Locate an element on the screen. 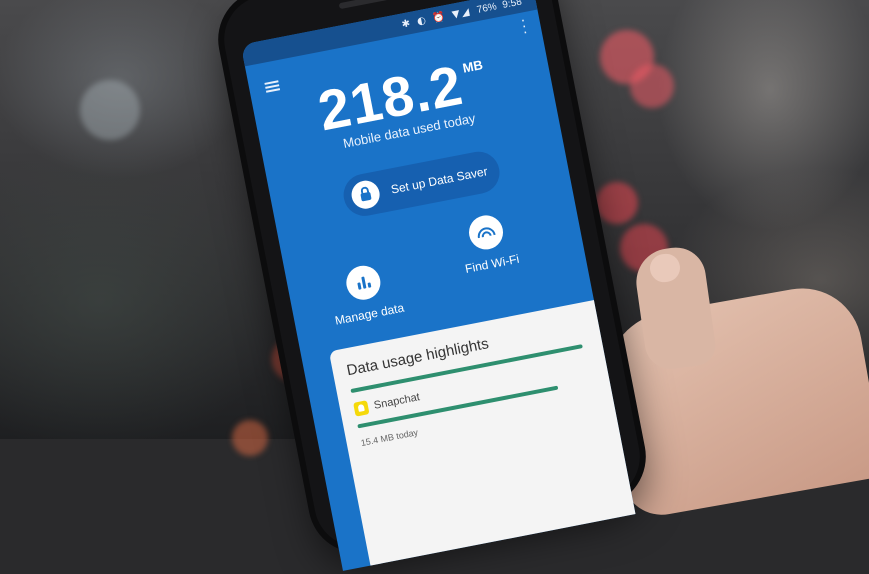 The image size is (869, 574). lock-icon-circle is located at coordinates (366, 195).